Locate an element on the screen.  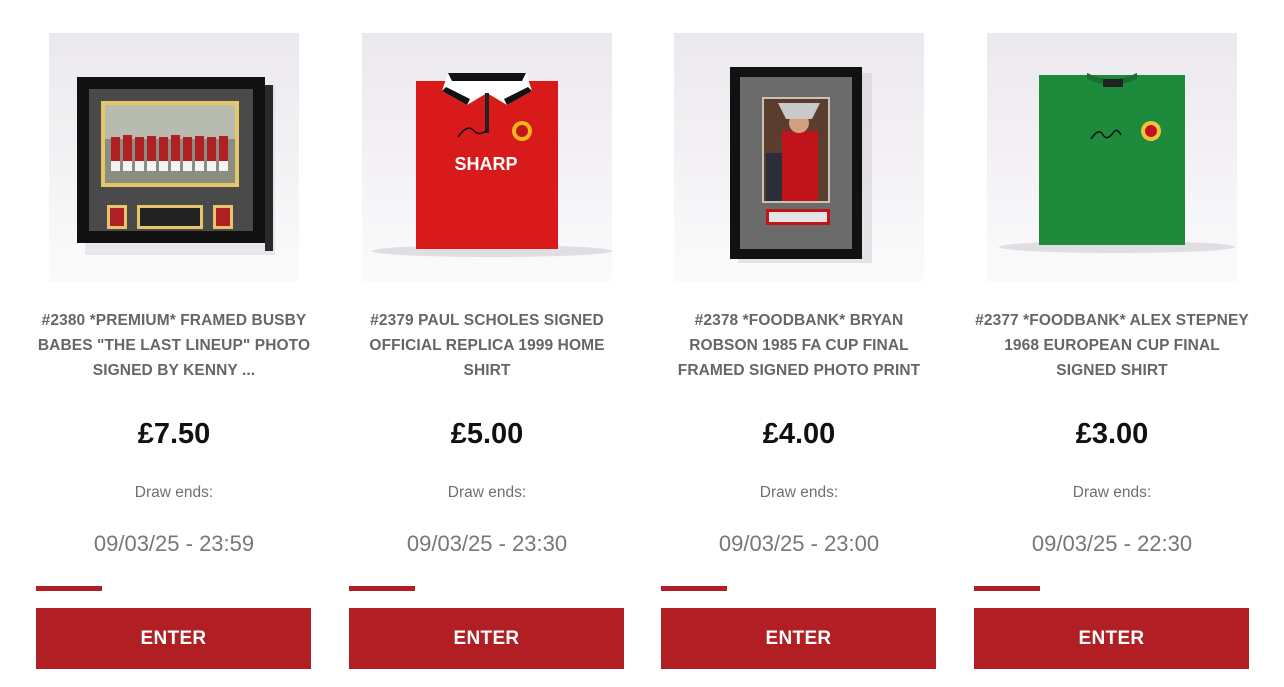
product-price: £7.50 is located at coordinates (174, 434).